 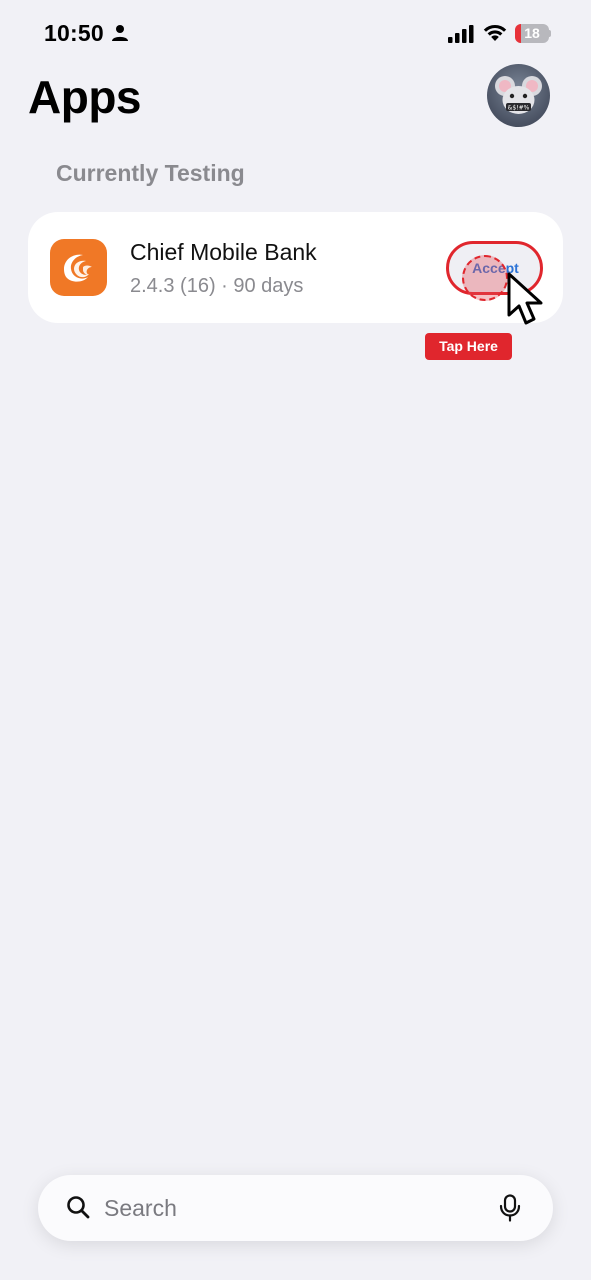 What do you see at coordinates (525, 298) in the screenshot?
I see `cursor-pointer-icon` at bounding box center [525, 298].